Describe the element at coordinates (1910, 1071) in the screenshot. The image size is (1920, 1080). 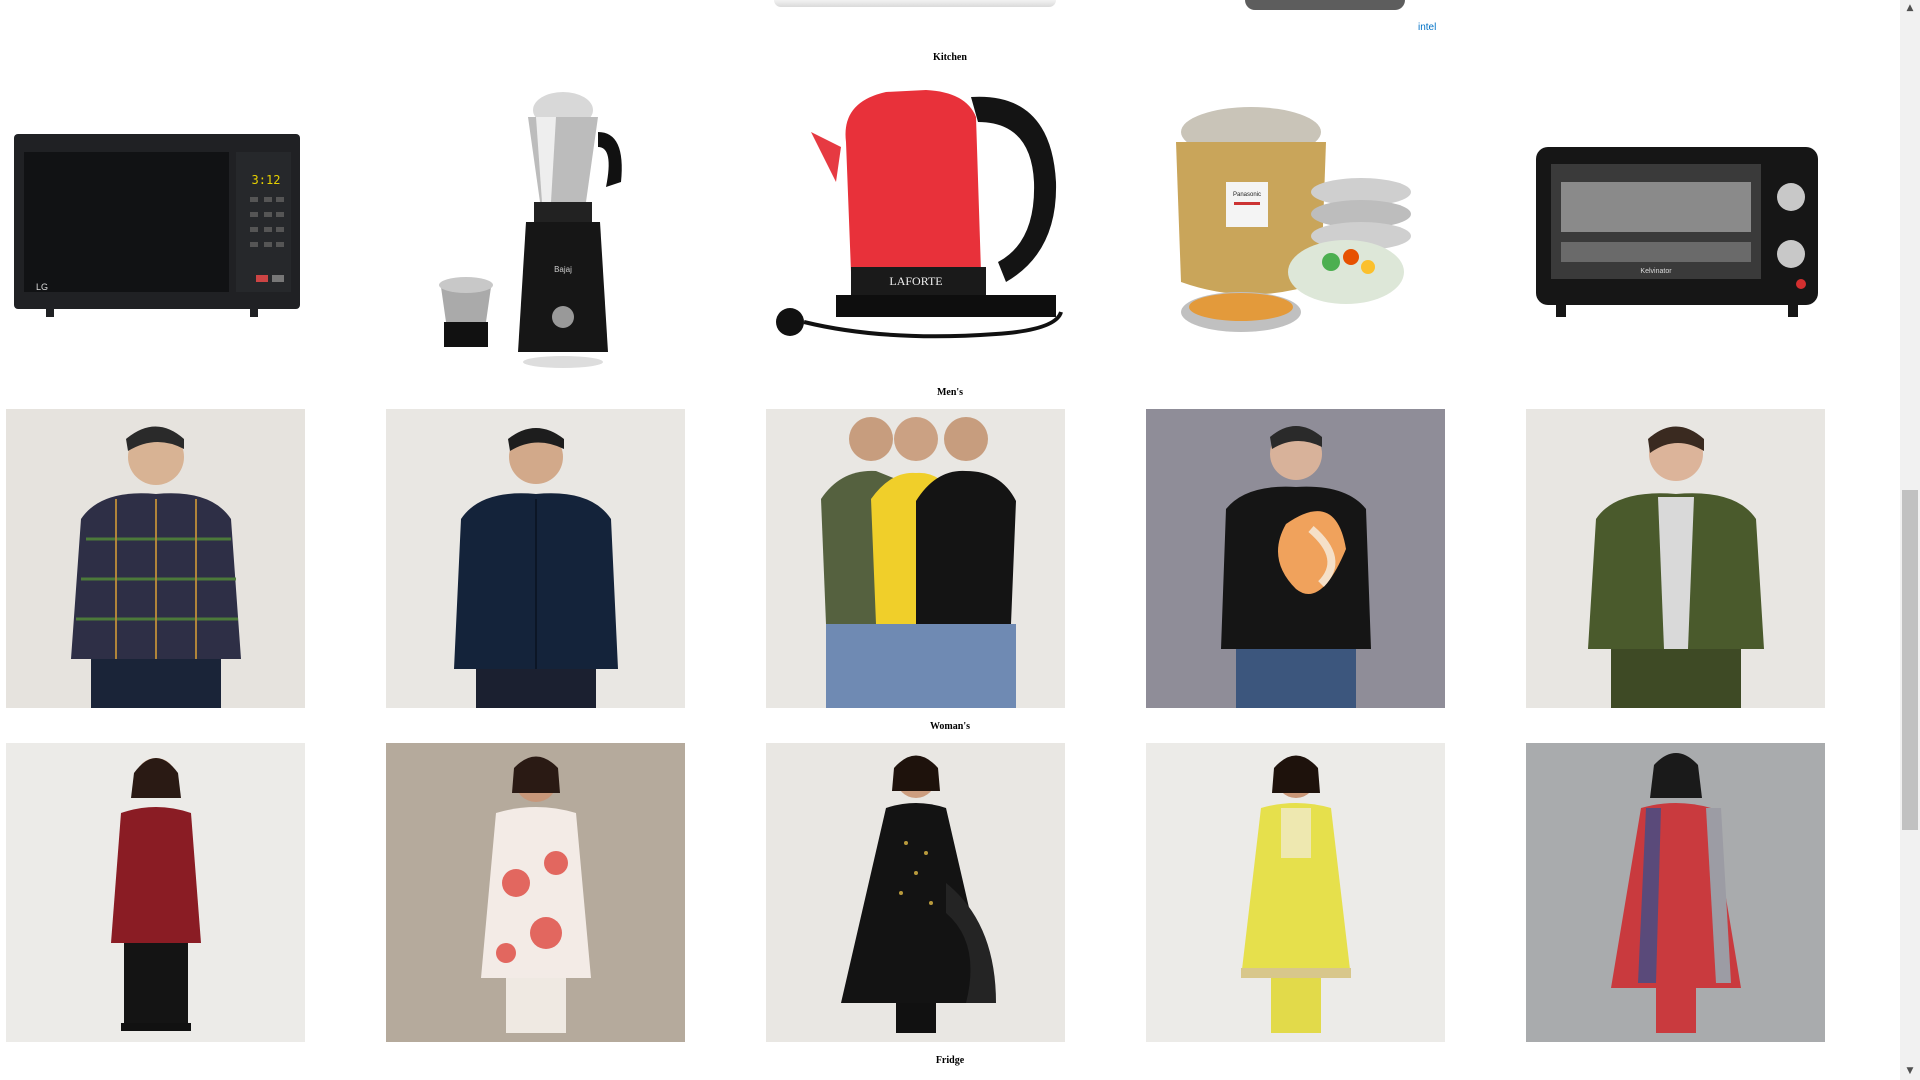
I see `scroll-down-arrow-icon: ▼` at that location.